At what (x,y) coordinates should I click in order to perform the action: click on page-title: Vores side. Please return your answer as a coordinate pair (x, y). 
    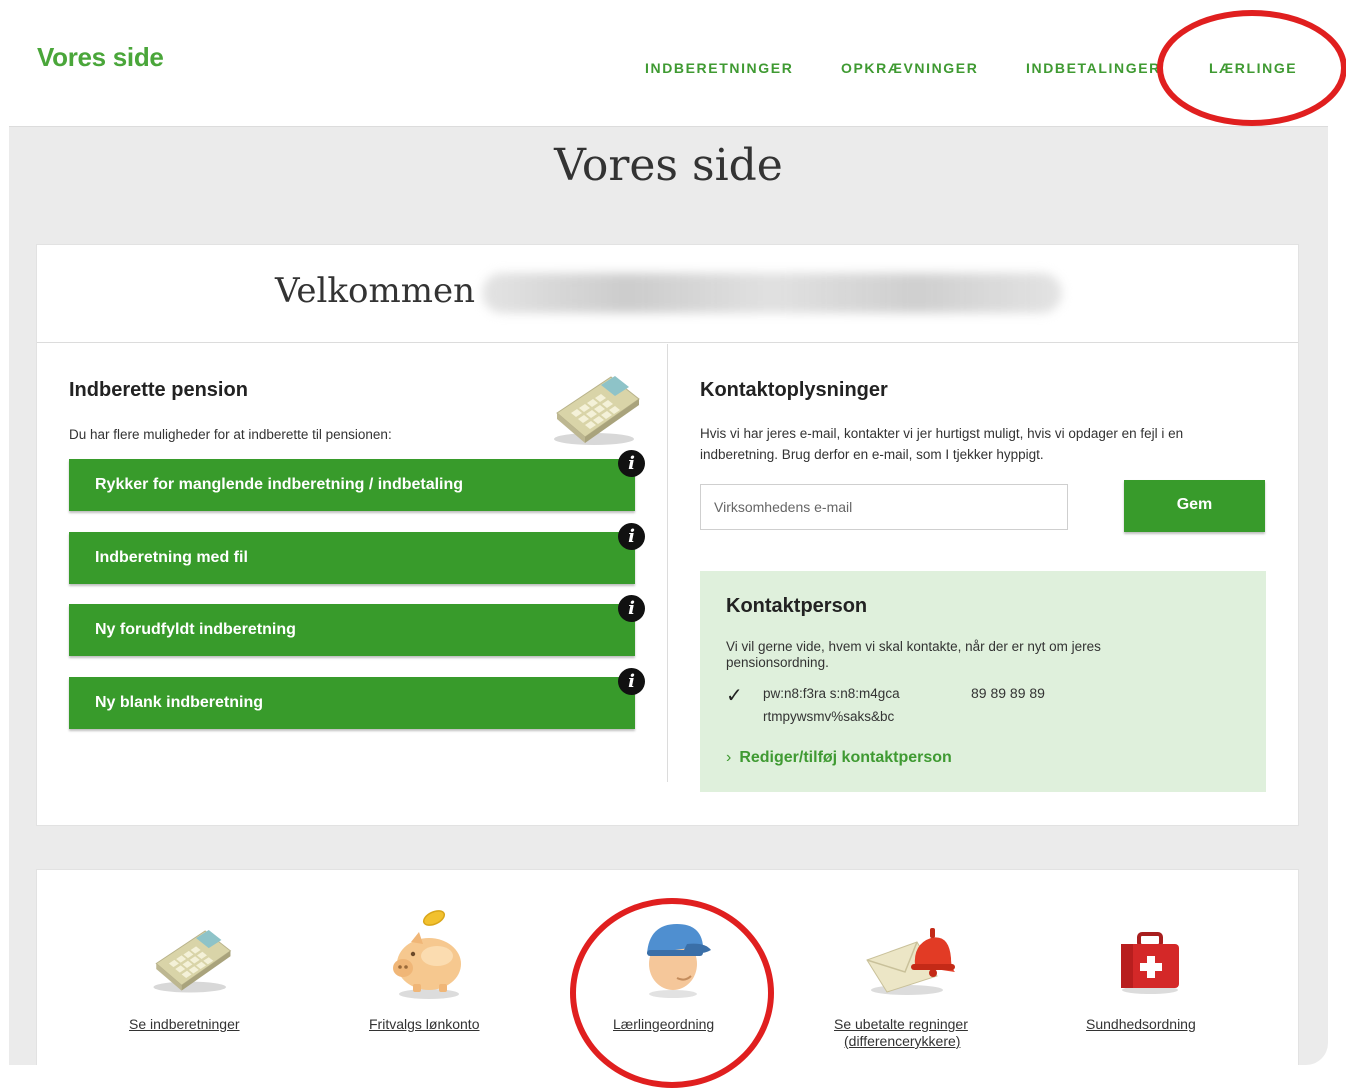
    Looking at the image, I should click on (668, 165).